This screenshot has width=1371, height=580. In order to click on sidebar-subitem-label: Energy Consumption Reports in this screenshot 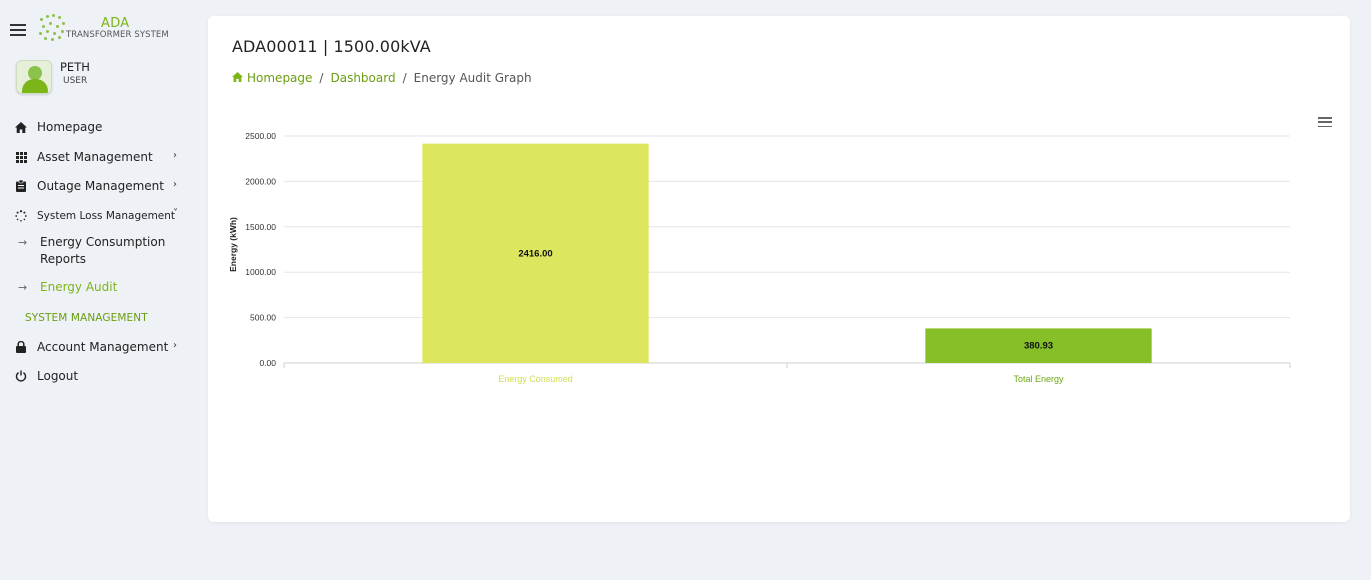, I will do `click(103, 250)`.